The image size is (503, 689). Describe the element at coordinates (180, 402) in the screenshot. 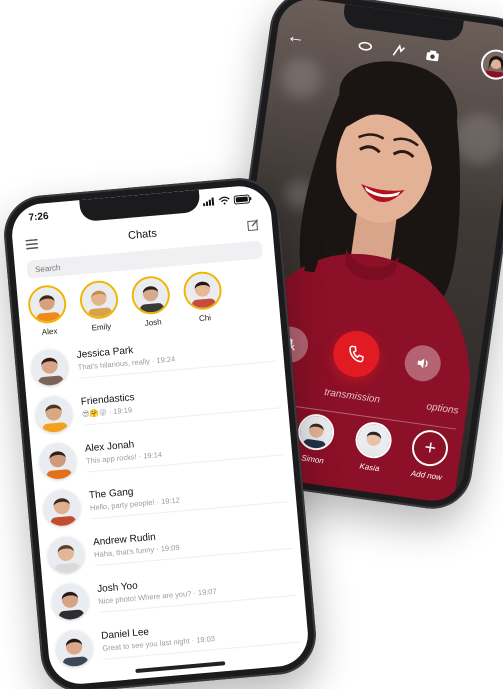

I see `chat-text: Friendastics 😎🤗😜 · 19:19` at that location.